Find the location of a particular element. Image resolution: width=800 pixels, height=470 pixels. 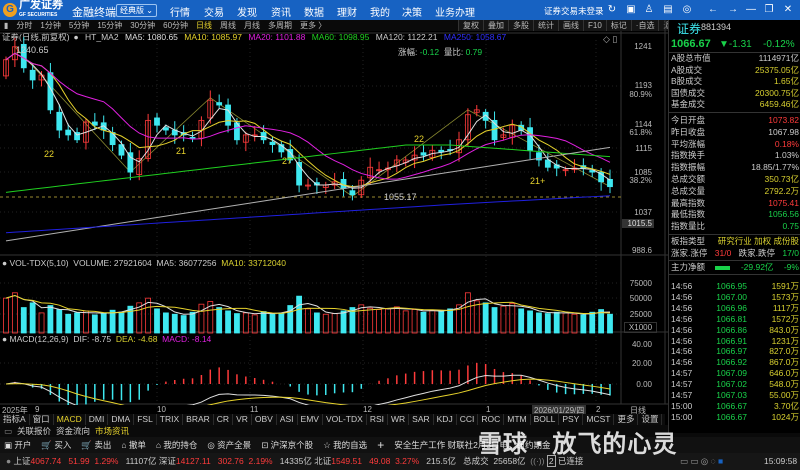

add-icon: + is located at coordinates (380, 445).